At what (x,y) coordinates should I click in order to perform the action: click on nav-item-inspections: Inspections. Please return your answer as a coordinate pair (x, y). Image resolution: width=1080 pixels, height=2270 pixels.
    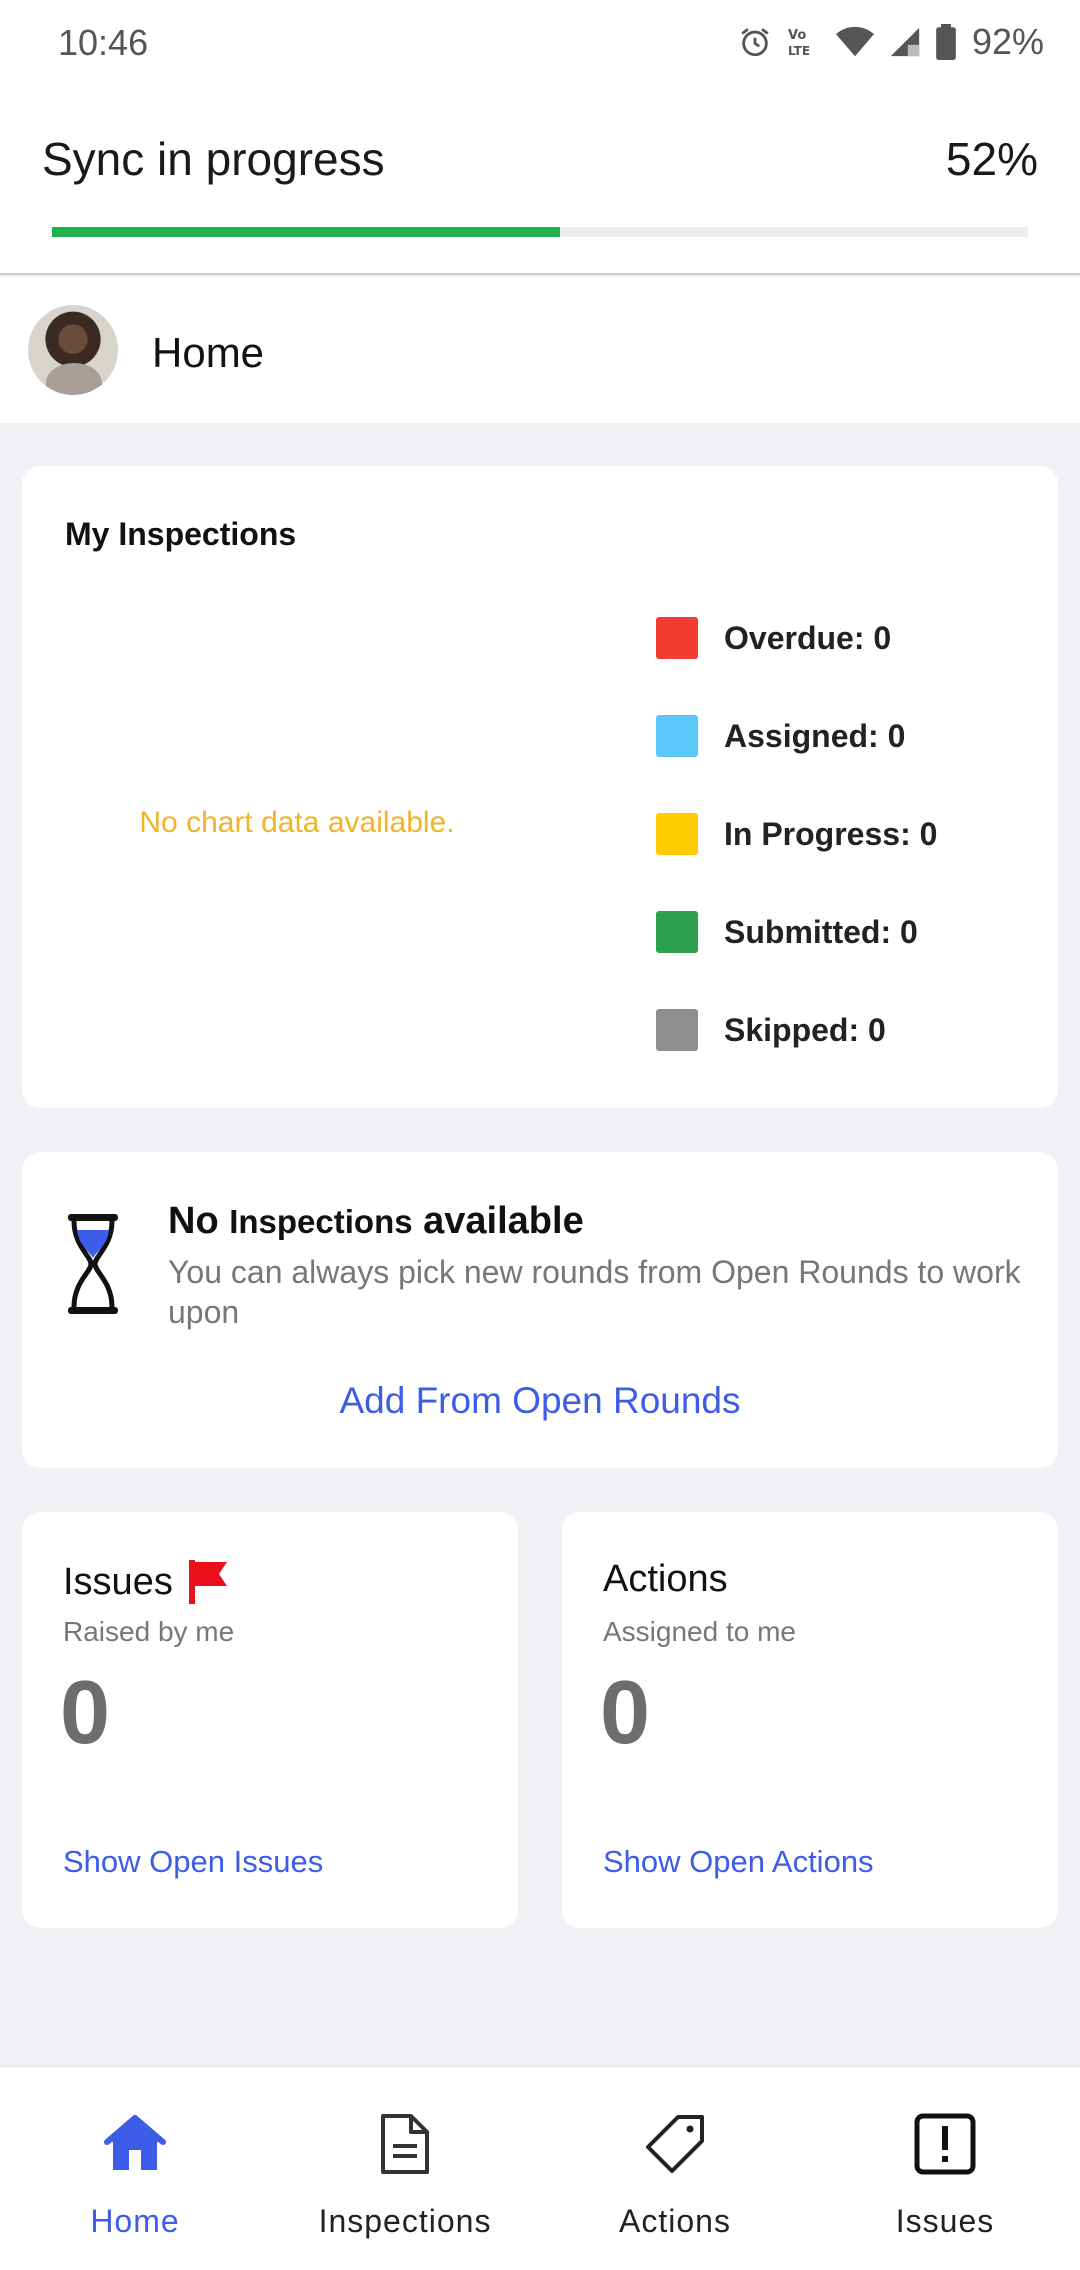
    Looking at the image, I should click on (405, 2168).